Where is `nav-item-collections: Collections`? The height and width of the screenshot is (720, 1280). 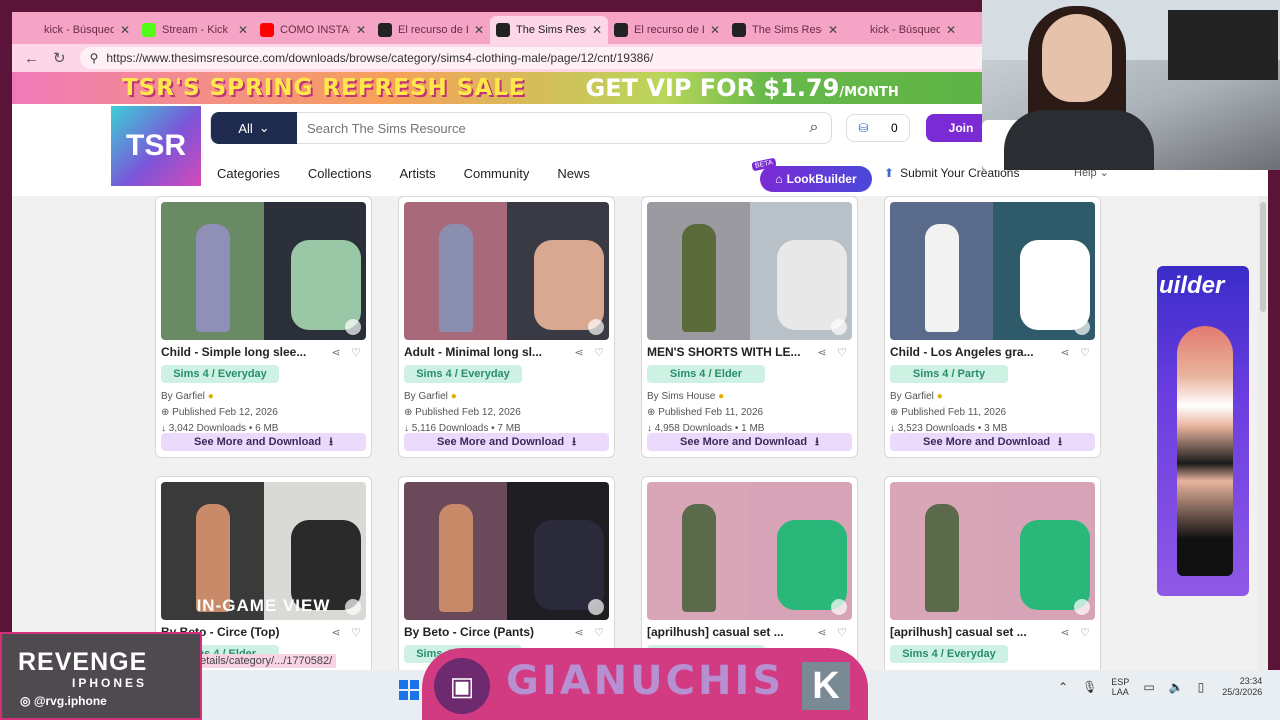
nav-item-collections: Collections is located at coordinates (340, 173).